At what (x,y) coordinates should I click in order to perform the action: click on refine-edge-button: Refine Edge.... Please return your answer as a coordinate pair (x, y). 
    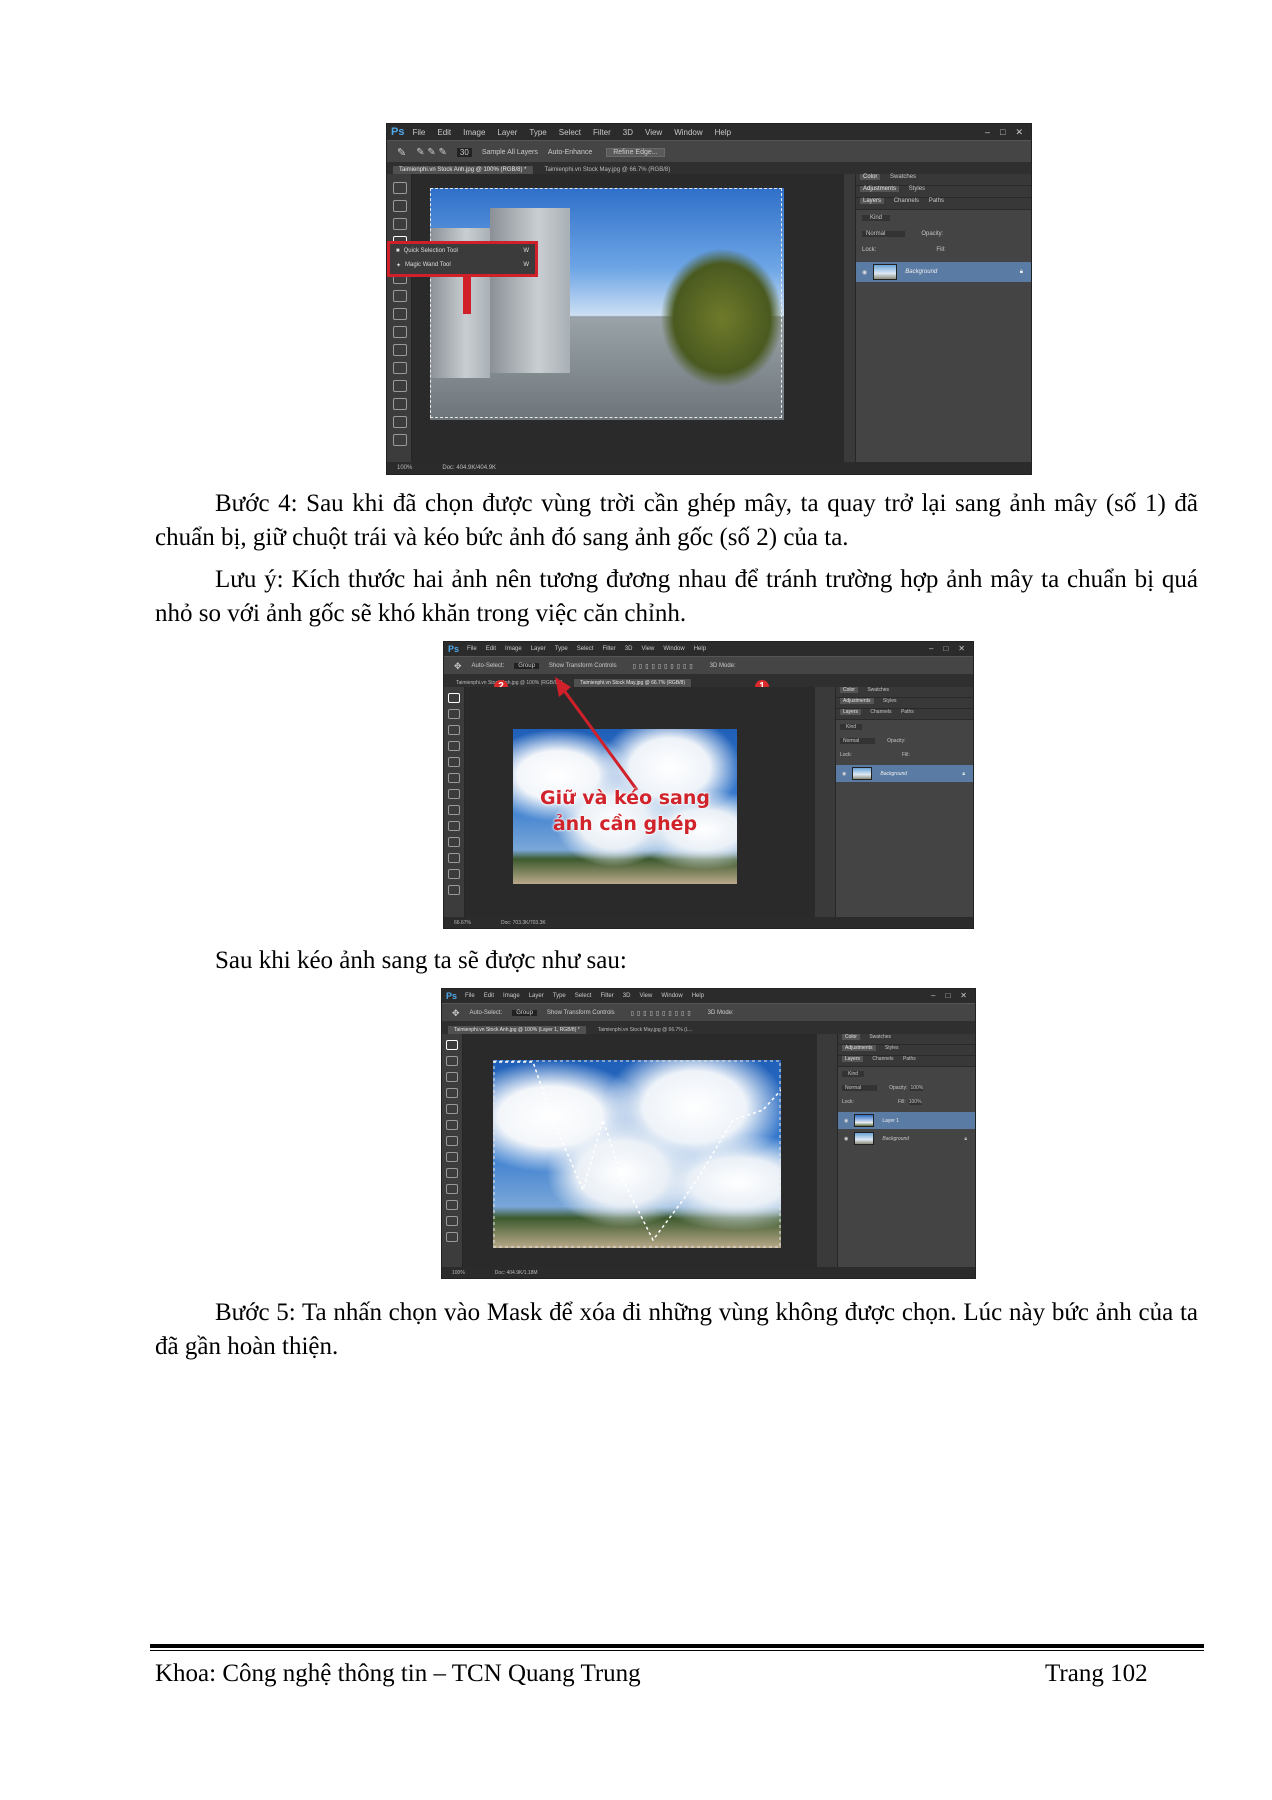
    Looking at the image, I should click on (635, 152).